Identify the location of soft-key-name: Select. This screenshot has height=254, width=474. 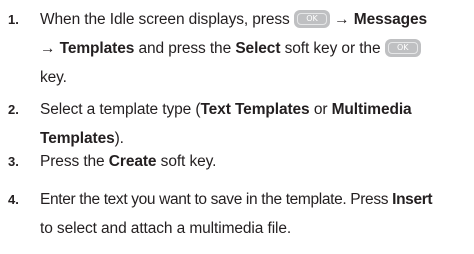
(258, 48).